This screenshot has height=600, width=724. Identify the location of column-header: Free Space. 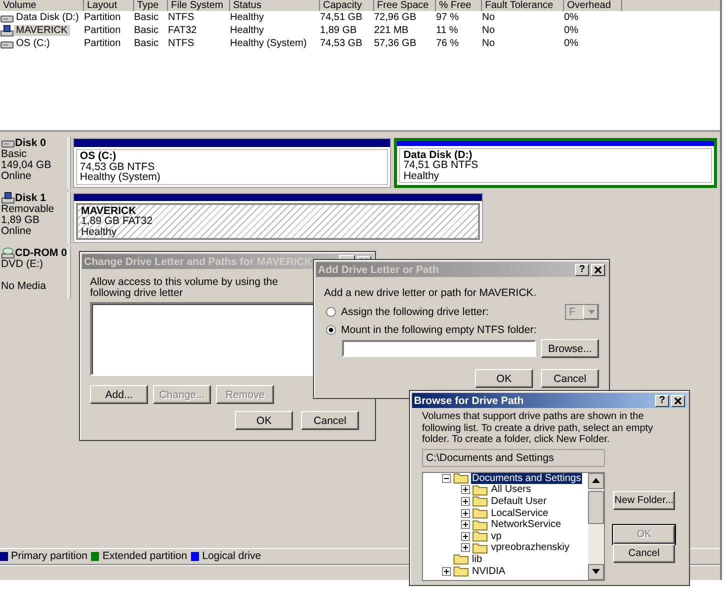
(405, 5).